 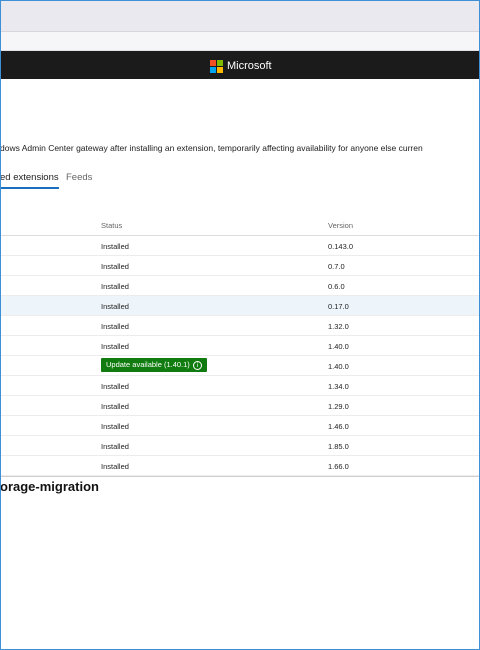 What do you see at coordinates (336, 266) in the screenshot?
I see `version-cell: 0.7.0` at bounding box center [336, 266].